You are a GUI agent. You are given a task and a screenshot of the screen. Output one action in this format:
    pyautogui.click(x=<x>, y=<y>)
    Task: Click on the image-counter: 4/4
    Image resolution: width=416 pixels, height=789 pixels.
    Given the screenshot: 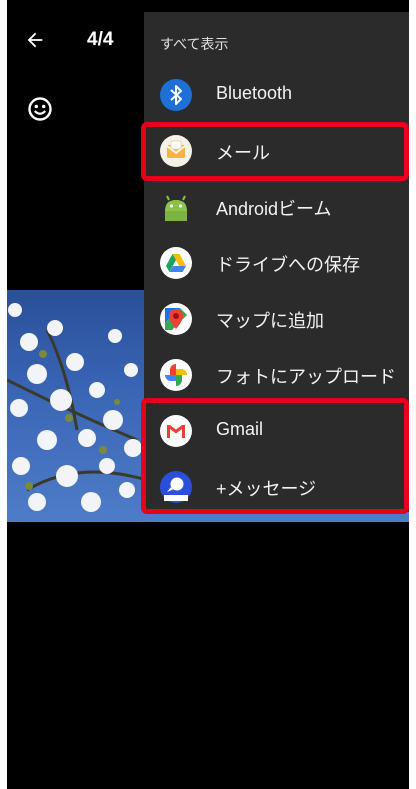 What is the action you would take?
    pyautogui.click(x=100, y=39)
    